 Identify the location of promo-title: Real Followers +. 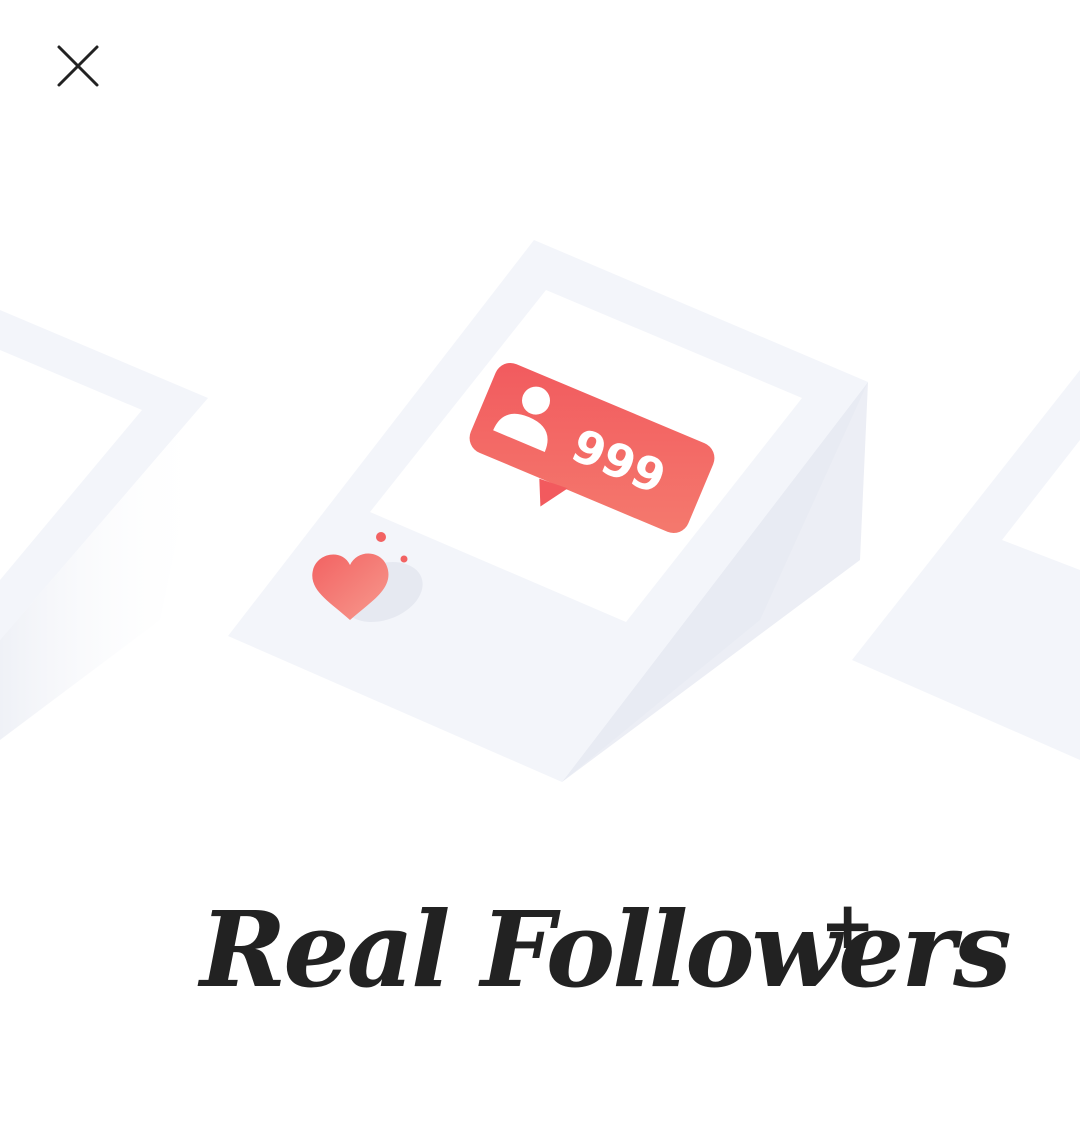
(540, 950).